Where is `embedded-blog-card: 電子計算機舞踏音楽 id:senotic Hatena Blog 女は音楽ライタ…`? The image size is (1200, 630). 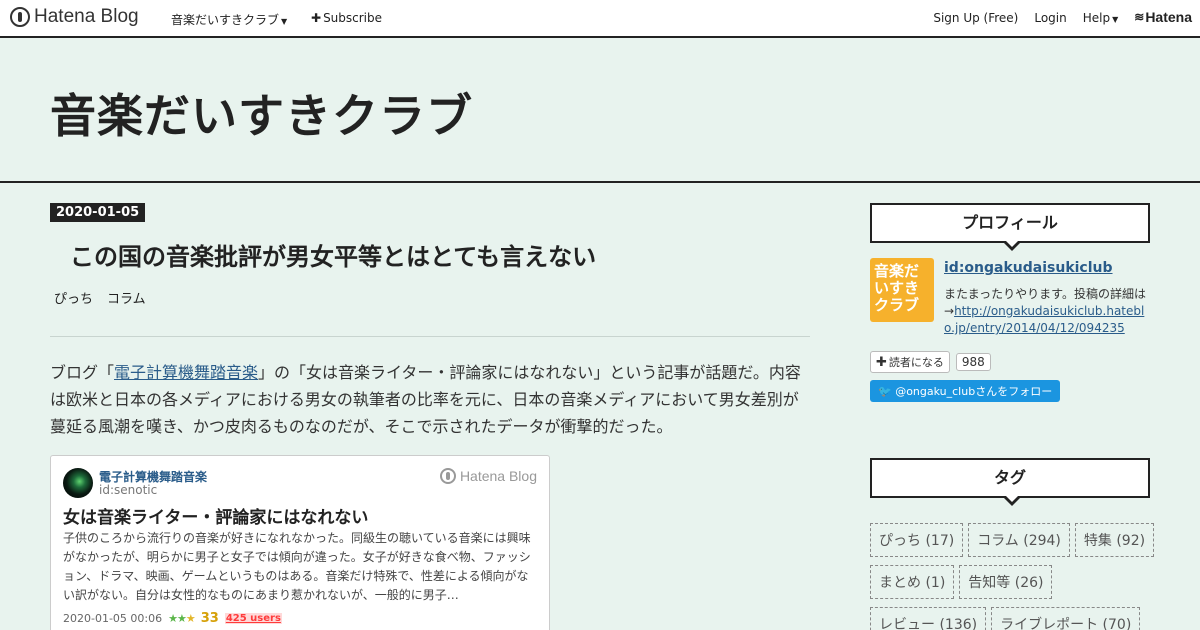 embedded-blog-card: 電子計算機舞踏音楽 id:senotic Hatena Blog 女は音楽ライタ… is located at coordinates (300, 542).